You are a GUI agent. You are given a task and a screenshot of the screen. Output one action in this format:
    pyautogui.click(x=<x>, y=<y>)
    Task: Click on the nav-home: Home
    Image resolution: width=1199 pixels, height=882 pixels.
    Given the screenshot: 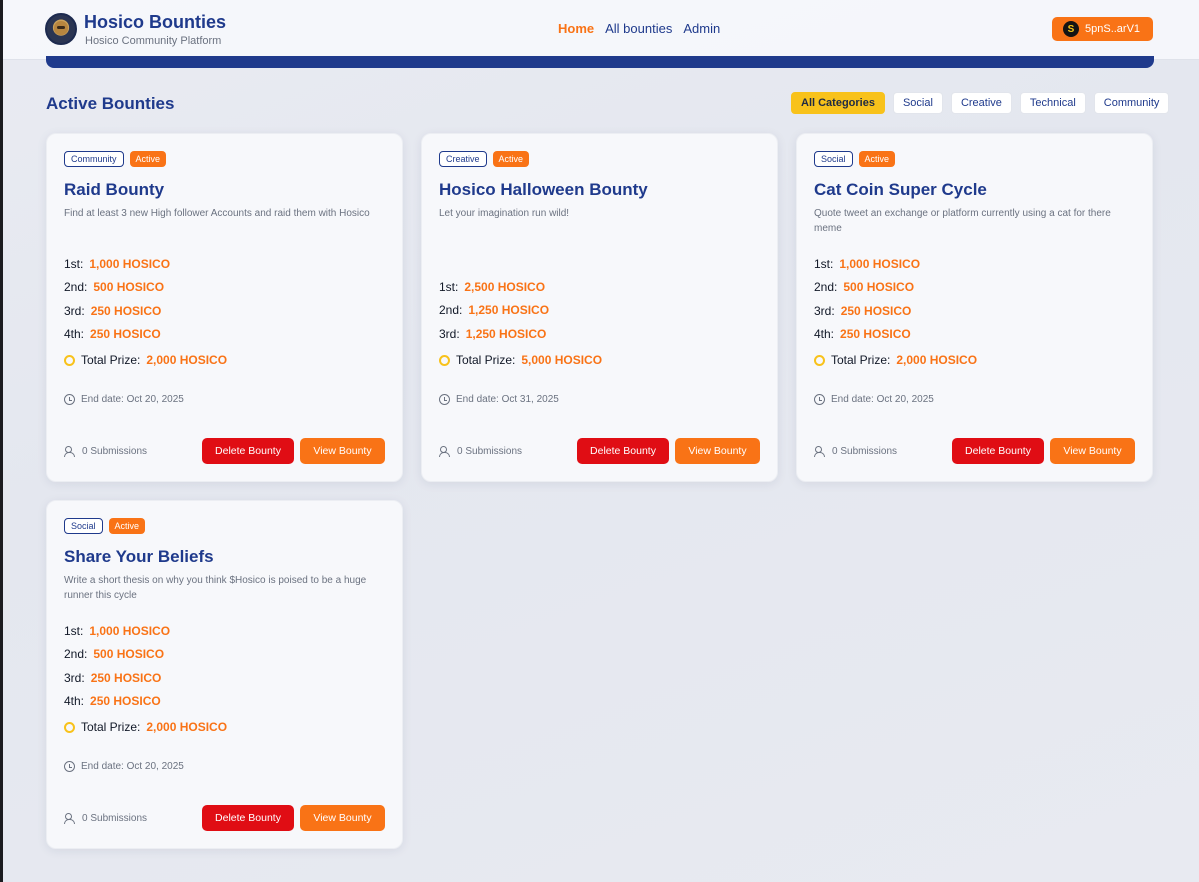 What is the action you would take?
    pyautogui.click(x=576, y=28)
    